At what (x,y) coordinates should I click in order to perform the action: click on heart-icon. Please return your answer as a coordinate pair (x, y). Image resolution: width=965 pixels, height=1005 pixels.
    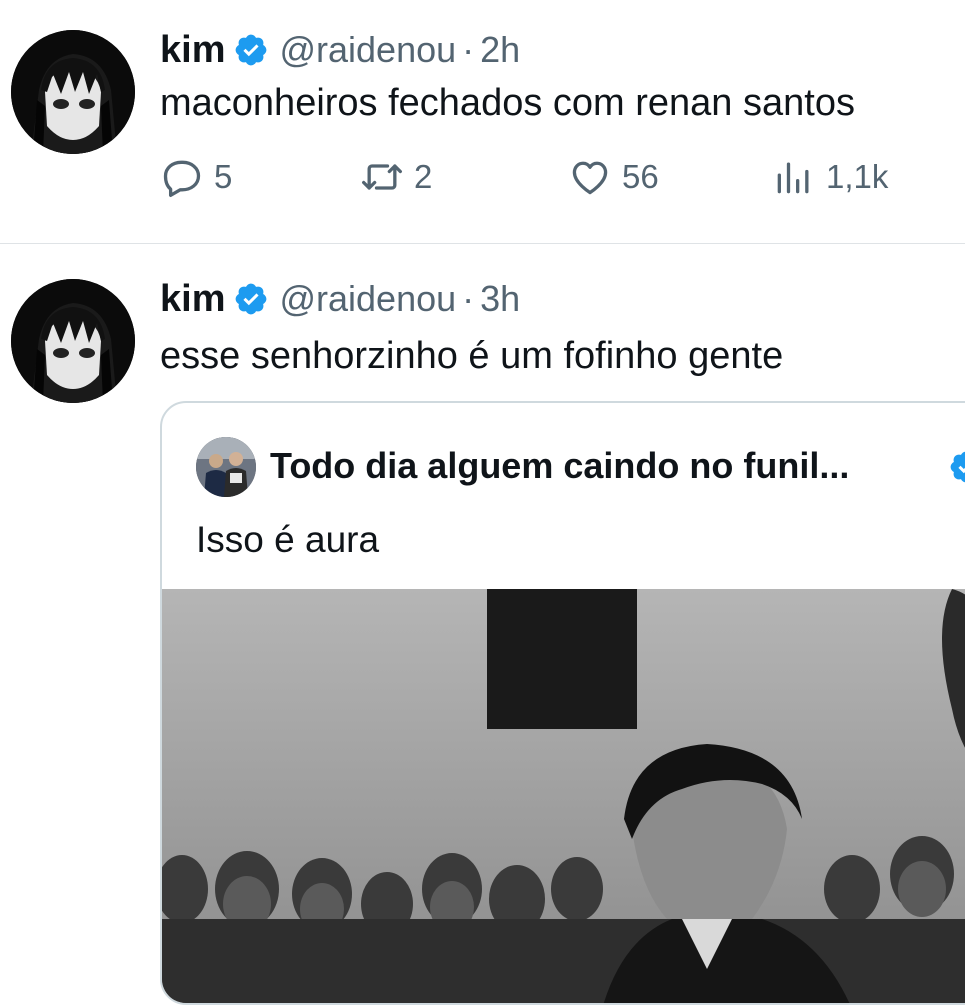
    Looking at the image, I should click on (590, 178).